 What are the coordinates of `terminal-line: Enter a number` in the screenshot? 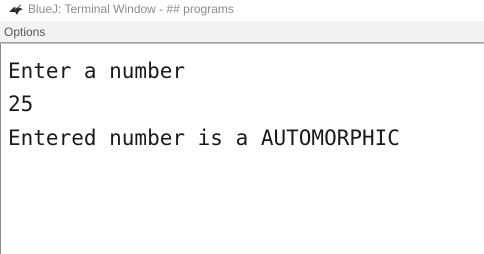 It's located at (97, 71).